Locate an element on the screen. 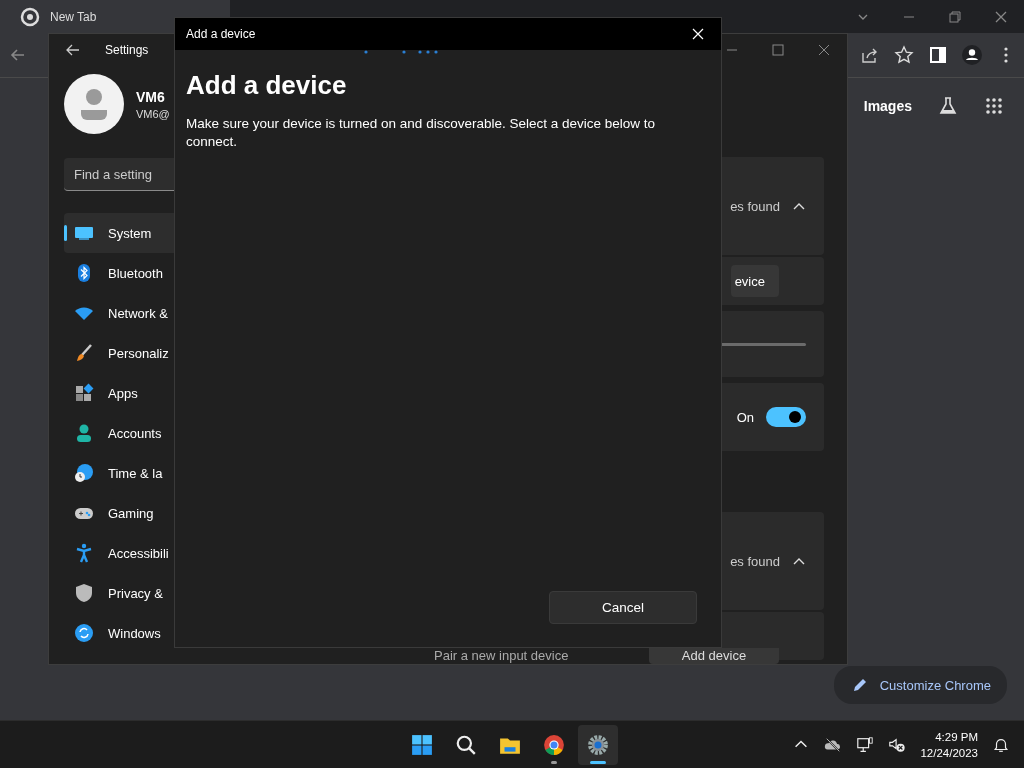 The height and width of the screenshot is (768, 1024). user-name: VM6 is located at coordinates (151, 96).